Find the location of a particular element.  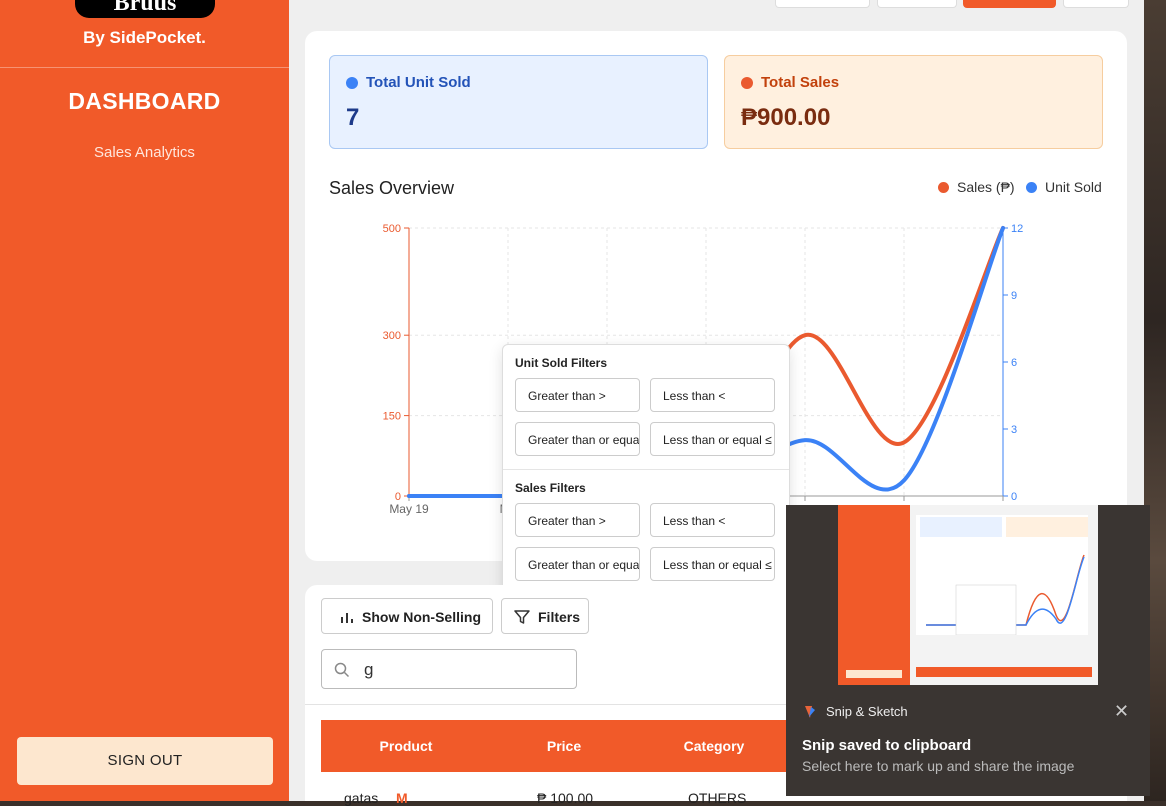

popup-divider is located at coordinates (646, 469).